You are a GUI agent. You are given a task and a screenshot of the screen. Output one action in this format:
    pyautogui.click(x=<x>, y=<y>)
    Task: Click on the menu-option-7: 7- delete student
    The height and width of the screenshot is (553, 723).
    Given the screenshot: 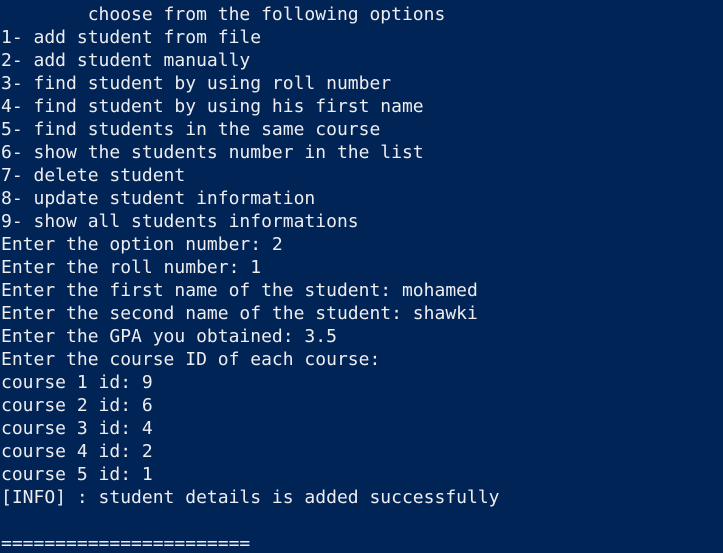 What is the action you would take?
    pyautogui.click(x=93, y=175)
    